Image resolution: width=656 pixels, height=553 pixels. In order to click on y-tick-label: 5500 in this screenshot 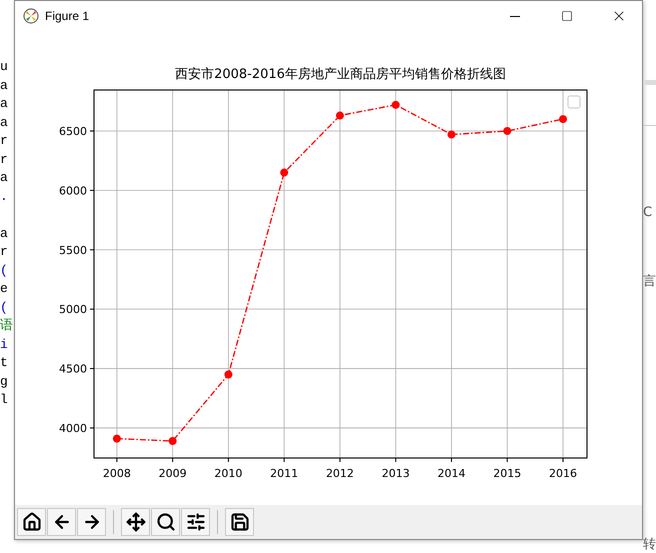, I will do `click(73, 250)`.